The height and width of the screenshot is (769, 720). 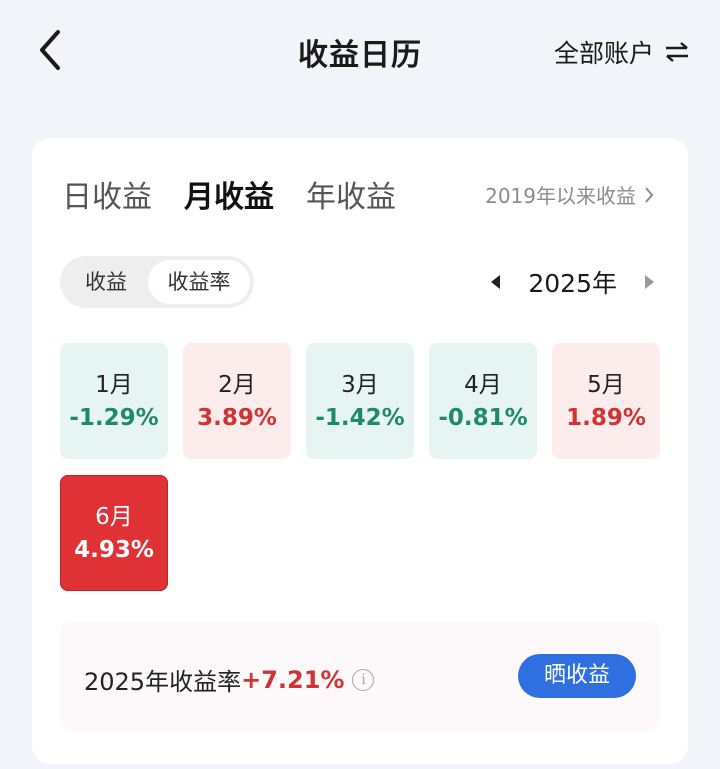 What do you see at coordinates (606, 385) in the screenshot?
I see `month-name: 5月` at bounding box center [606, 385].